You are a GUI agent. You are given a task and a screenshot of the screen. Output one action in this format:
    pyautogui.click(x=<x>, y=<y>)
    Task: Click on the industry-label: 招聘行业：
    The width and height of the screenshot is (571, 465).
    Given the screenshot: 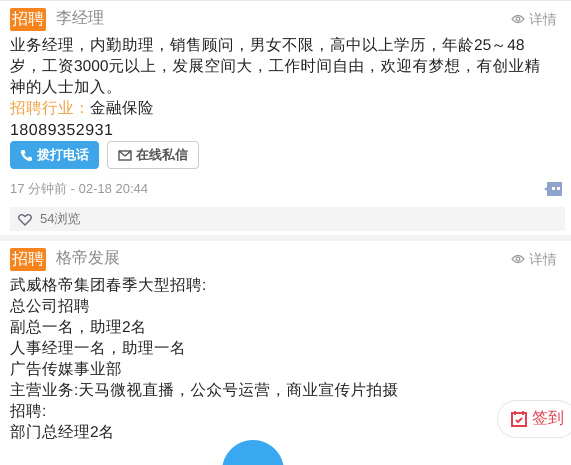 What is the action you would take?
    pyautogui.click(x=50, y=109)
    